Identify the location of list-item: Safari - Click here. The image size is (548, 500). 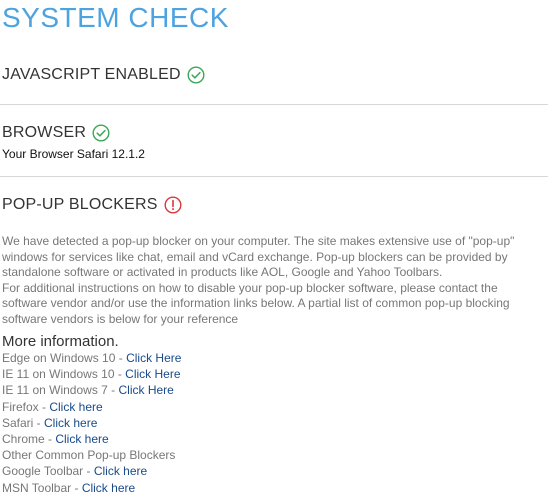
(91, 423).